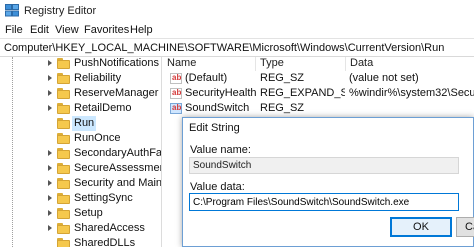 This screenshot has height=247, width=474. Describe the element at coordinates (88, 213) in the screenshot. I see `tree-item-label: Setup` at that location.